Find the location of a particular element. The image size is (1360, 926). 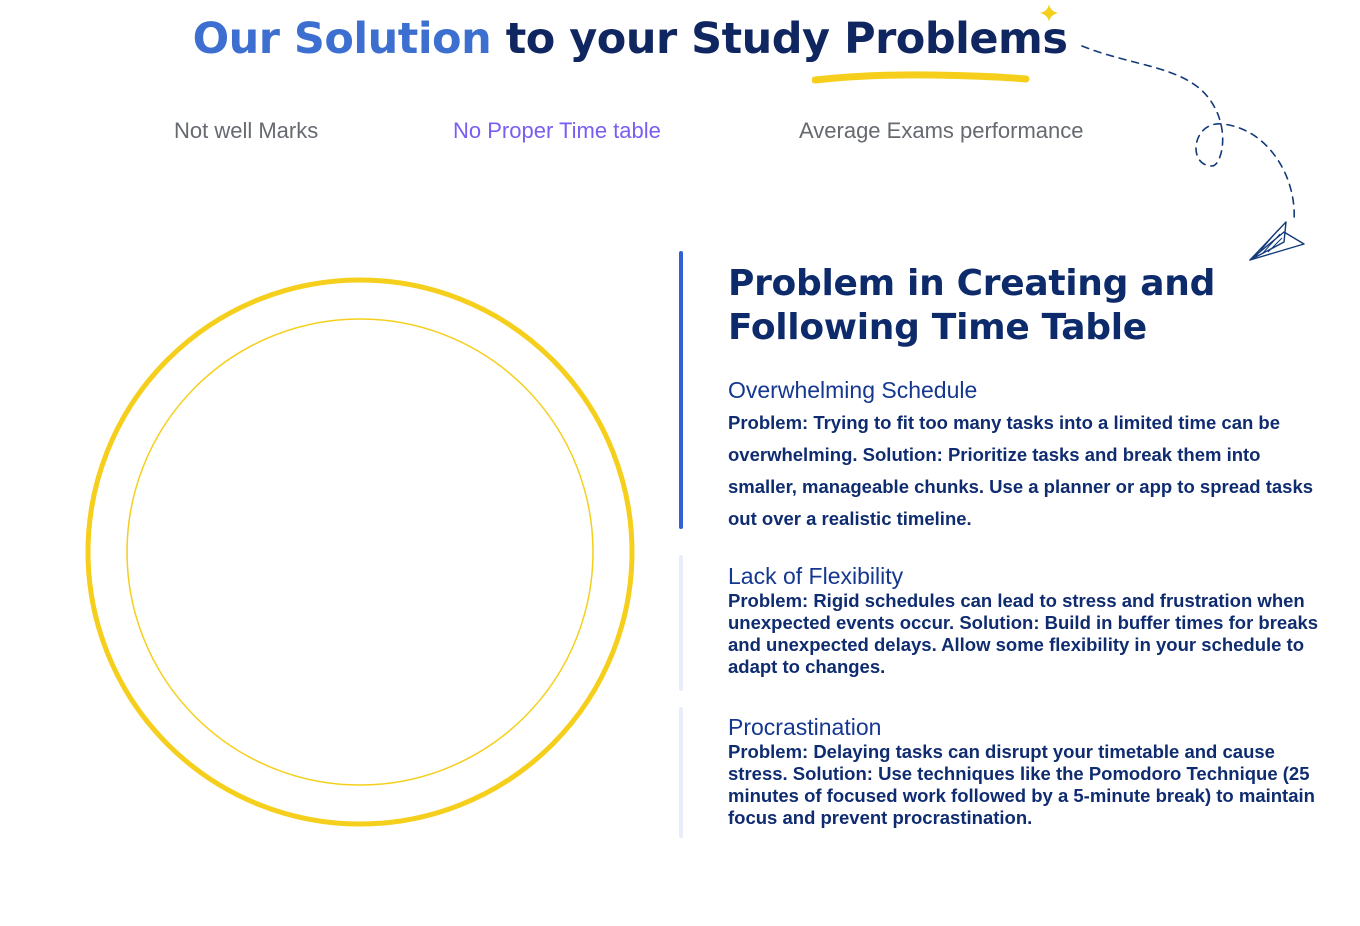

dashed-path-decoration is located at coordinates (1193, 153).